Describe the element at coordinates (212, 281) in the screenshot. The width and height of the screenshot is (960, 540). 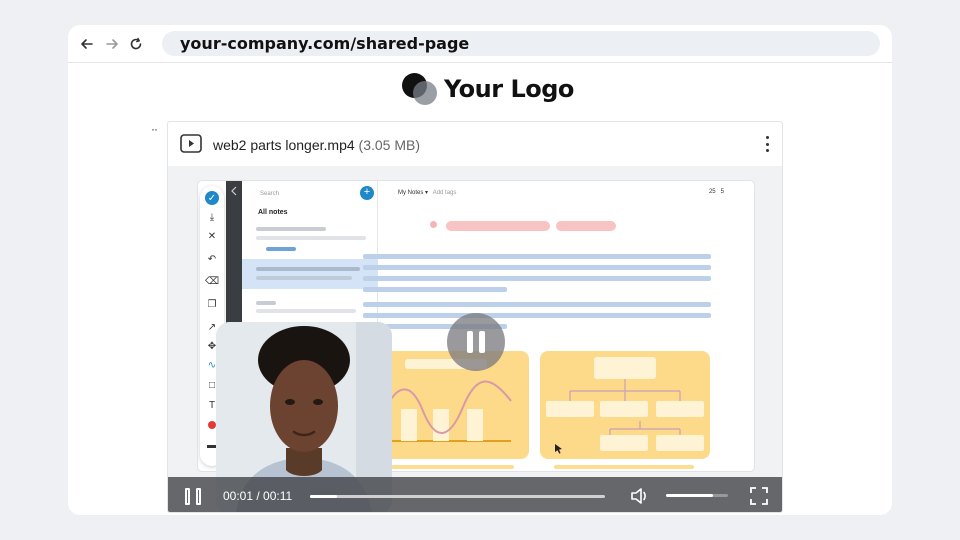
I see `eraser-icon: ⌫` at that location.